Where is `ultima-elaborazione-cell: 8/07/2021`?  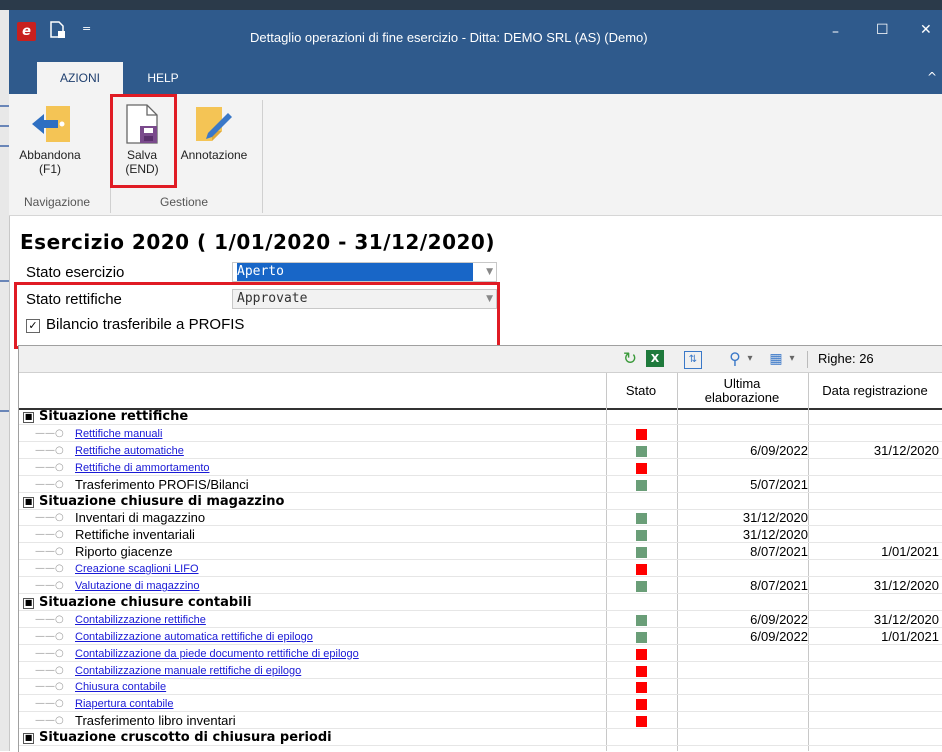
ultima-elaborazione-cell: 8/07/2021 is located at coordinates (779, 585).